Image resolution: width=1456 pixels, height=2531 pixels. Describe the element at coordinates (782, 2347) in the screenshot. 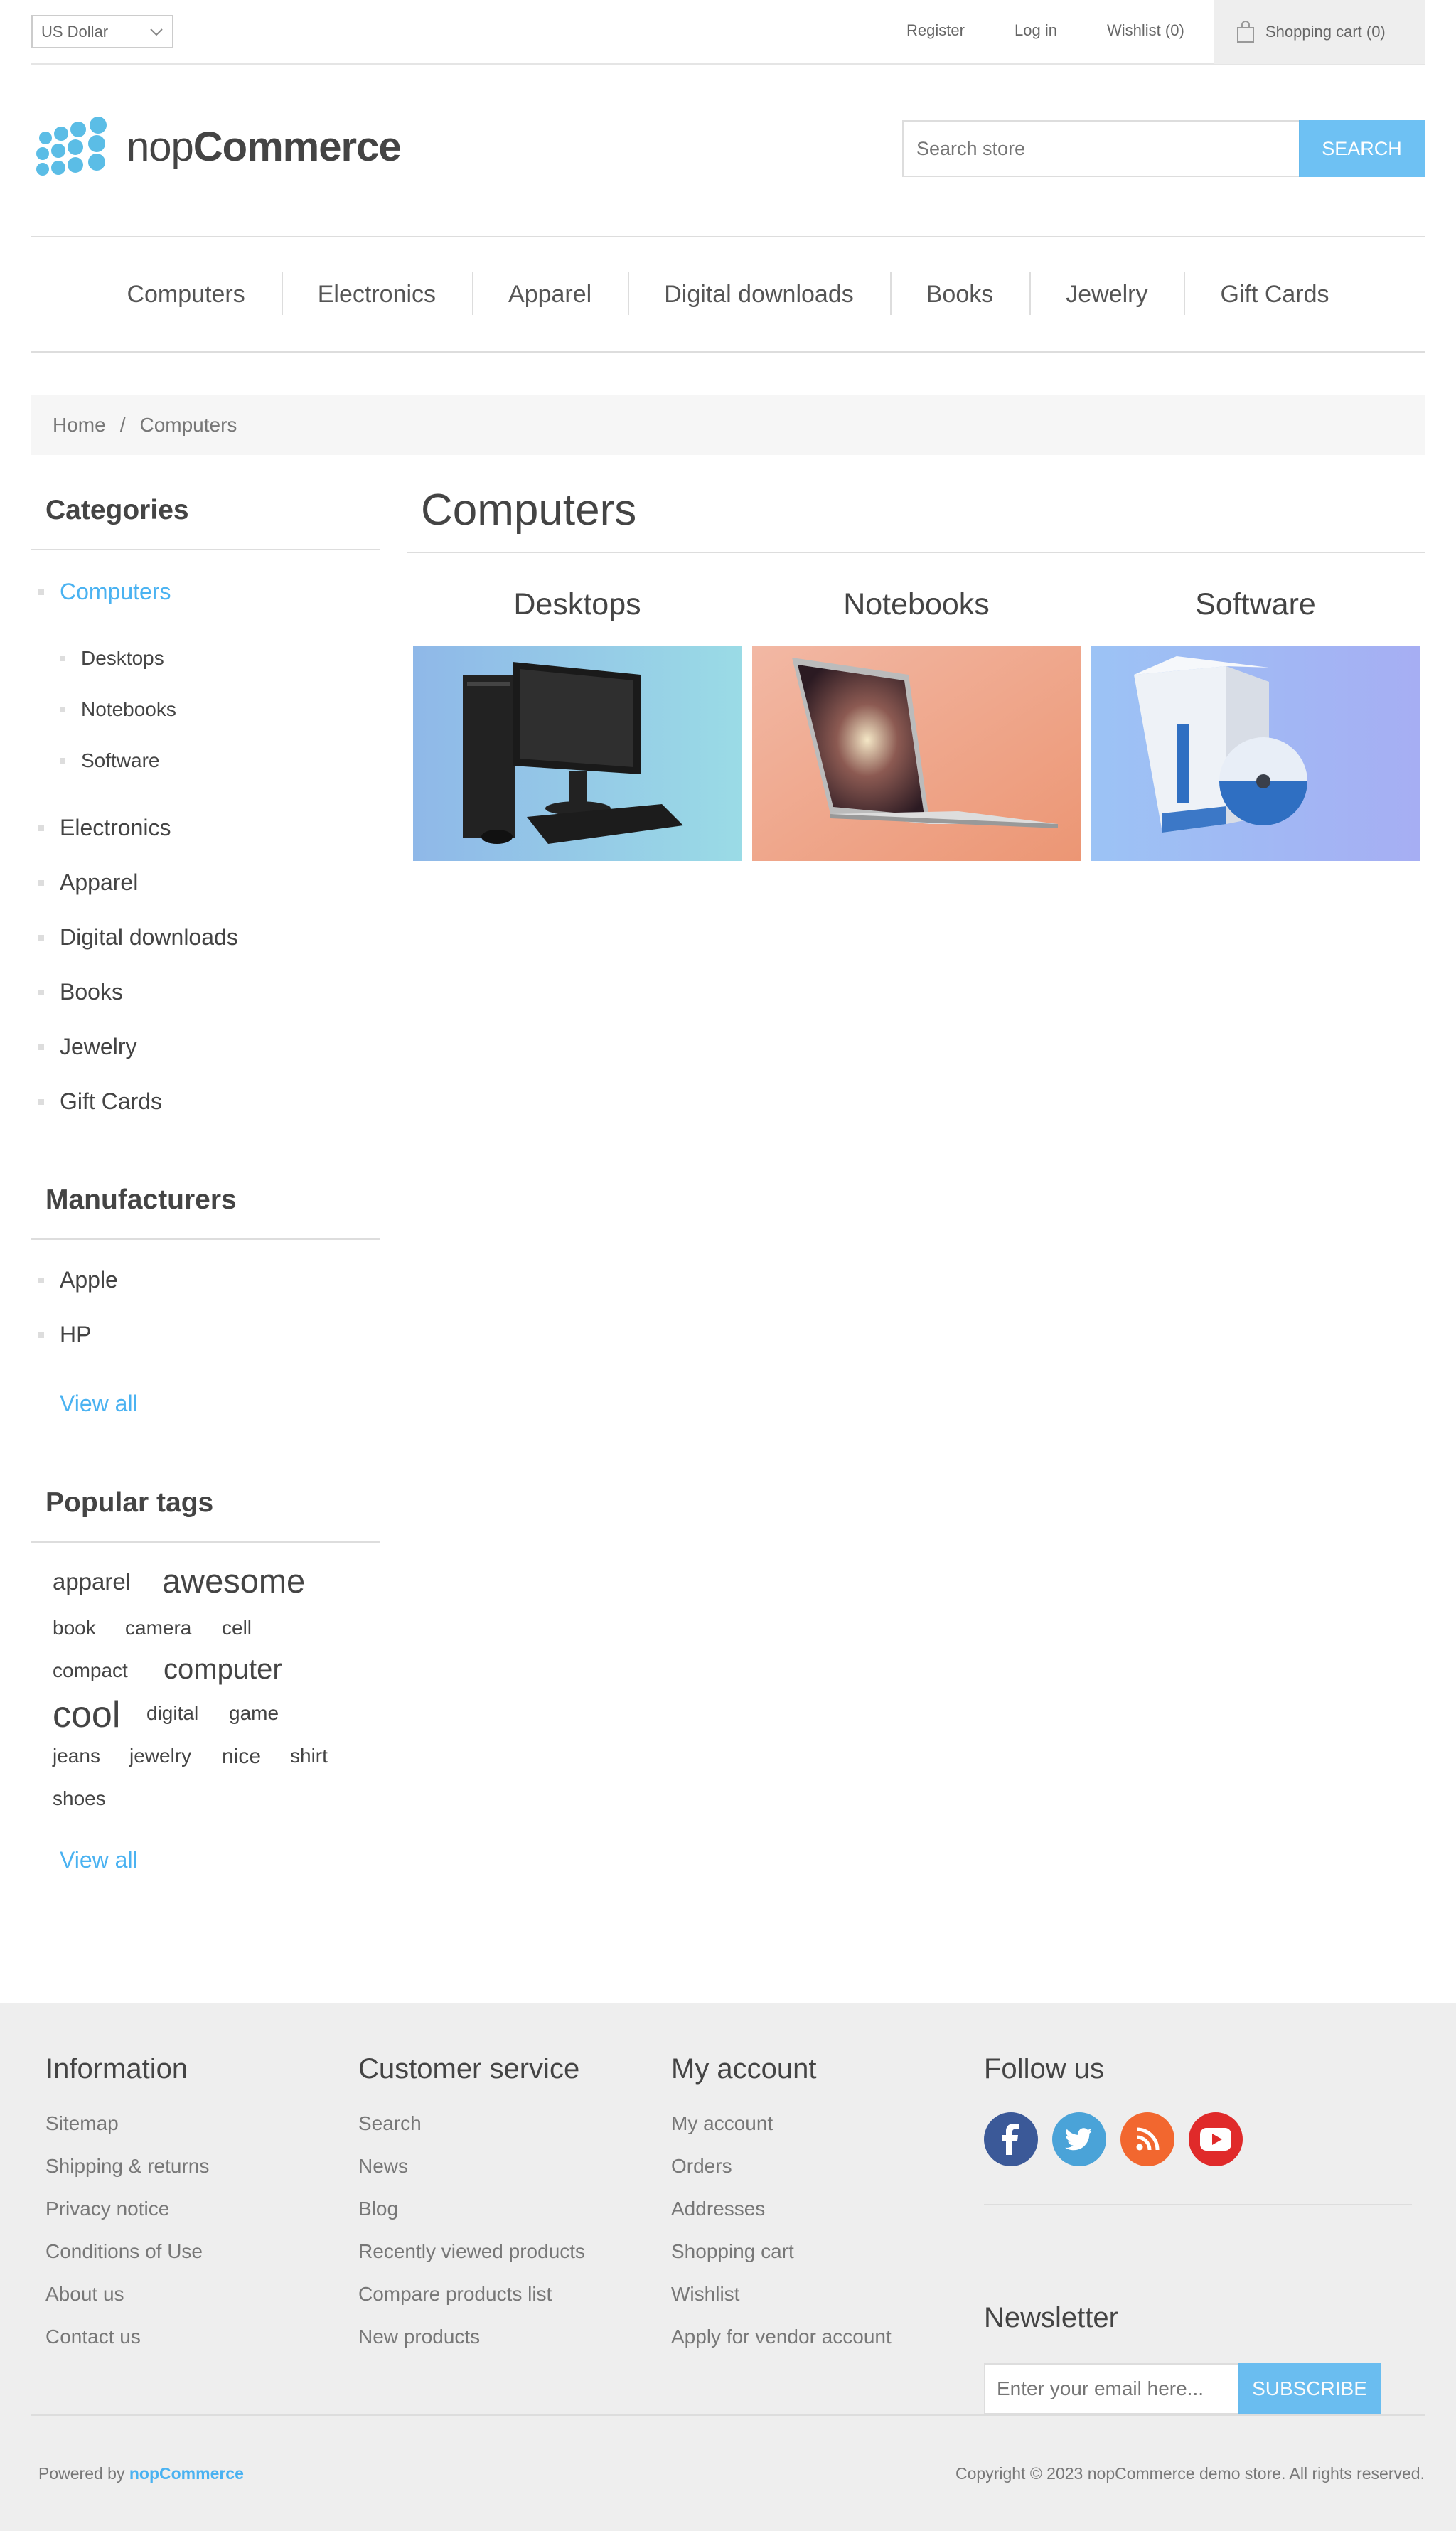

I see `footer-link-apply-vendor: Apply for vendor account` at that location.